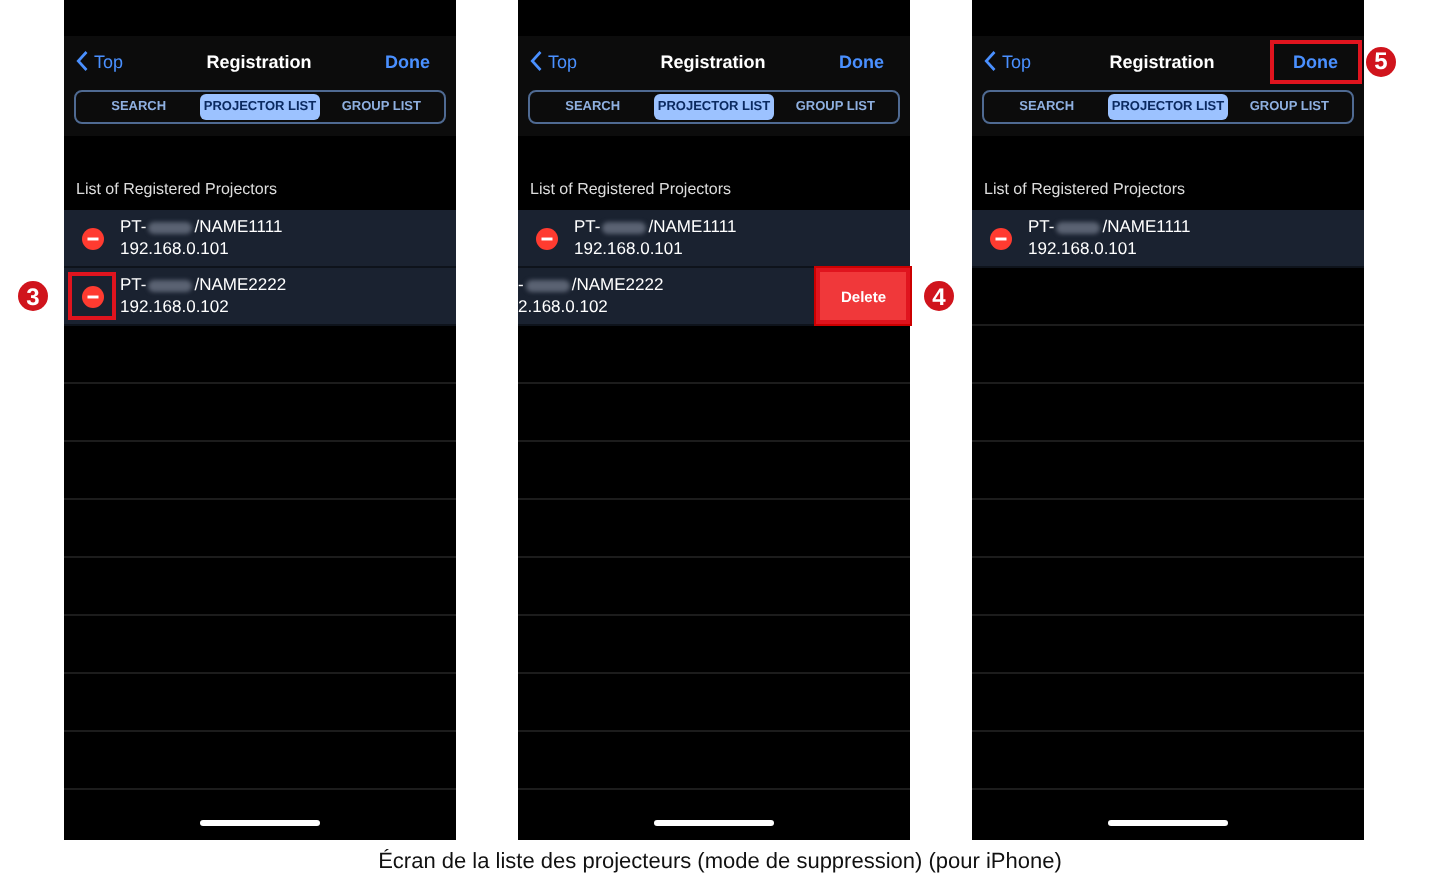 The height and width of the screenshot is (888, 1440). Describe the element at coordinates (175, 307) in the screenshot. I see `ip-address: 192.168.0.102` at that location.